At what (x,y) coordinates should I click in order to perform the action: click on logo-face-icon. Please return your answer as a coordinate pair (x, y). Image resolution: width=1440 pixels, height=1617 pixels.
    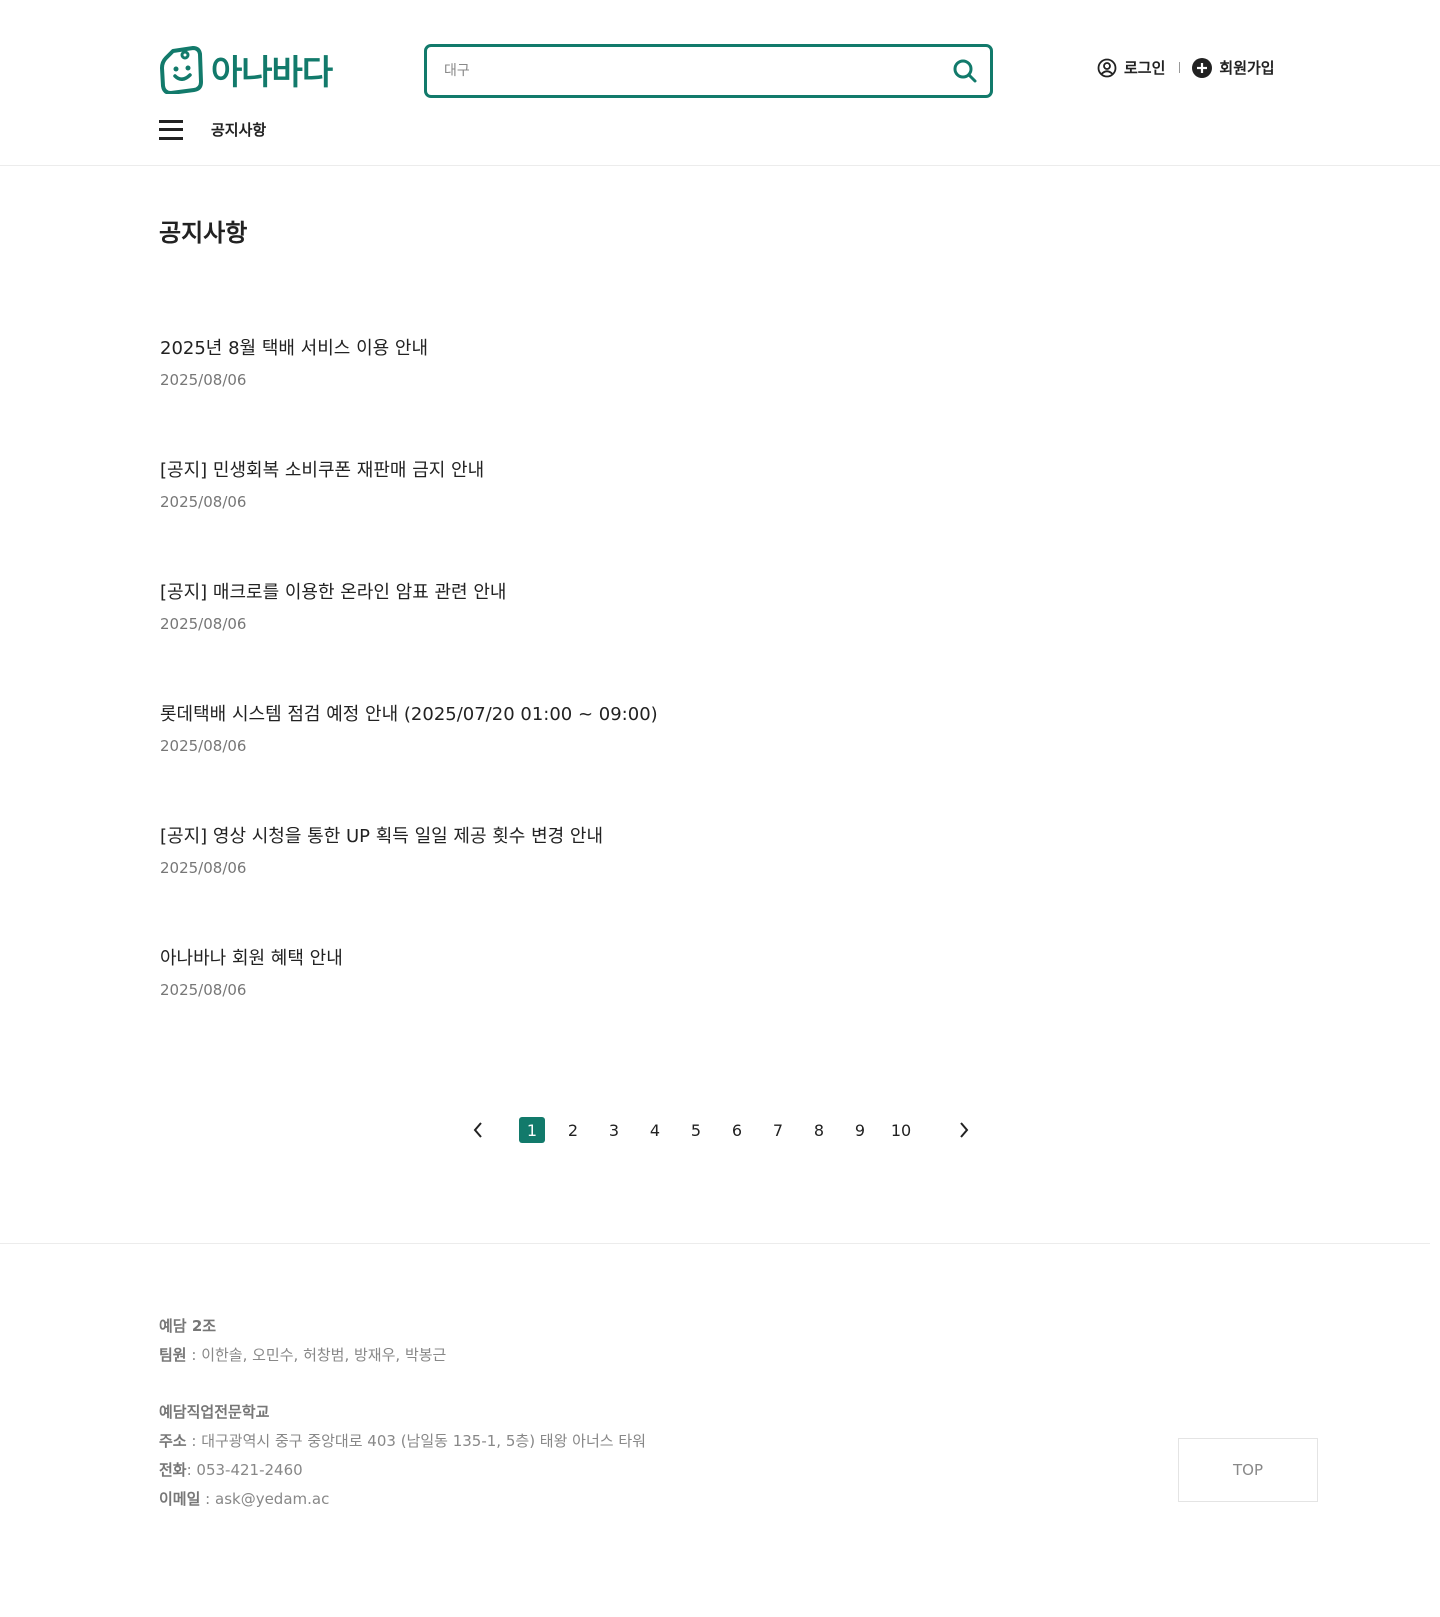
    Looking at the image, I should click on (181, 70).